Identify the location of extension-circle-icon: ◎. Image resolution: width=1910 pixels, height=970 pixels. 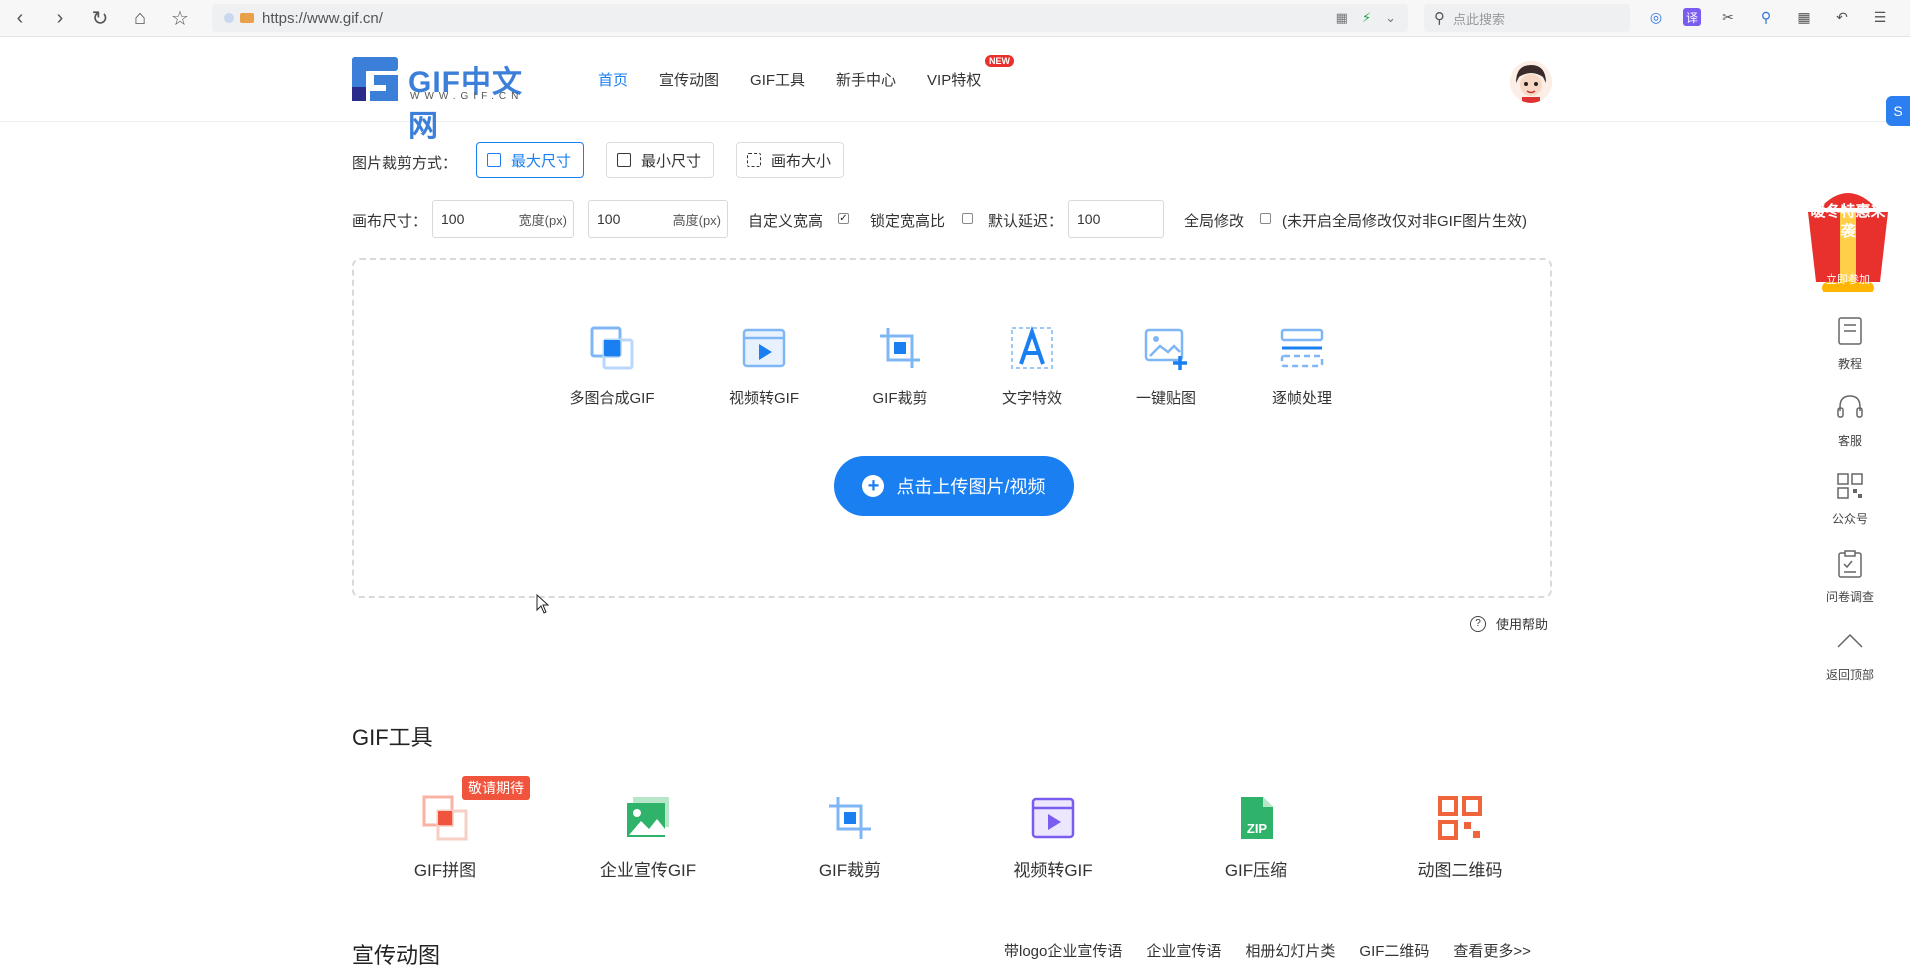
(1656, 17).